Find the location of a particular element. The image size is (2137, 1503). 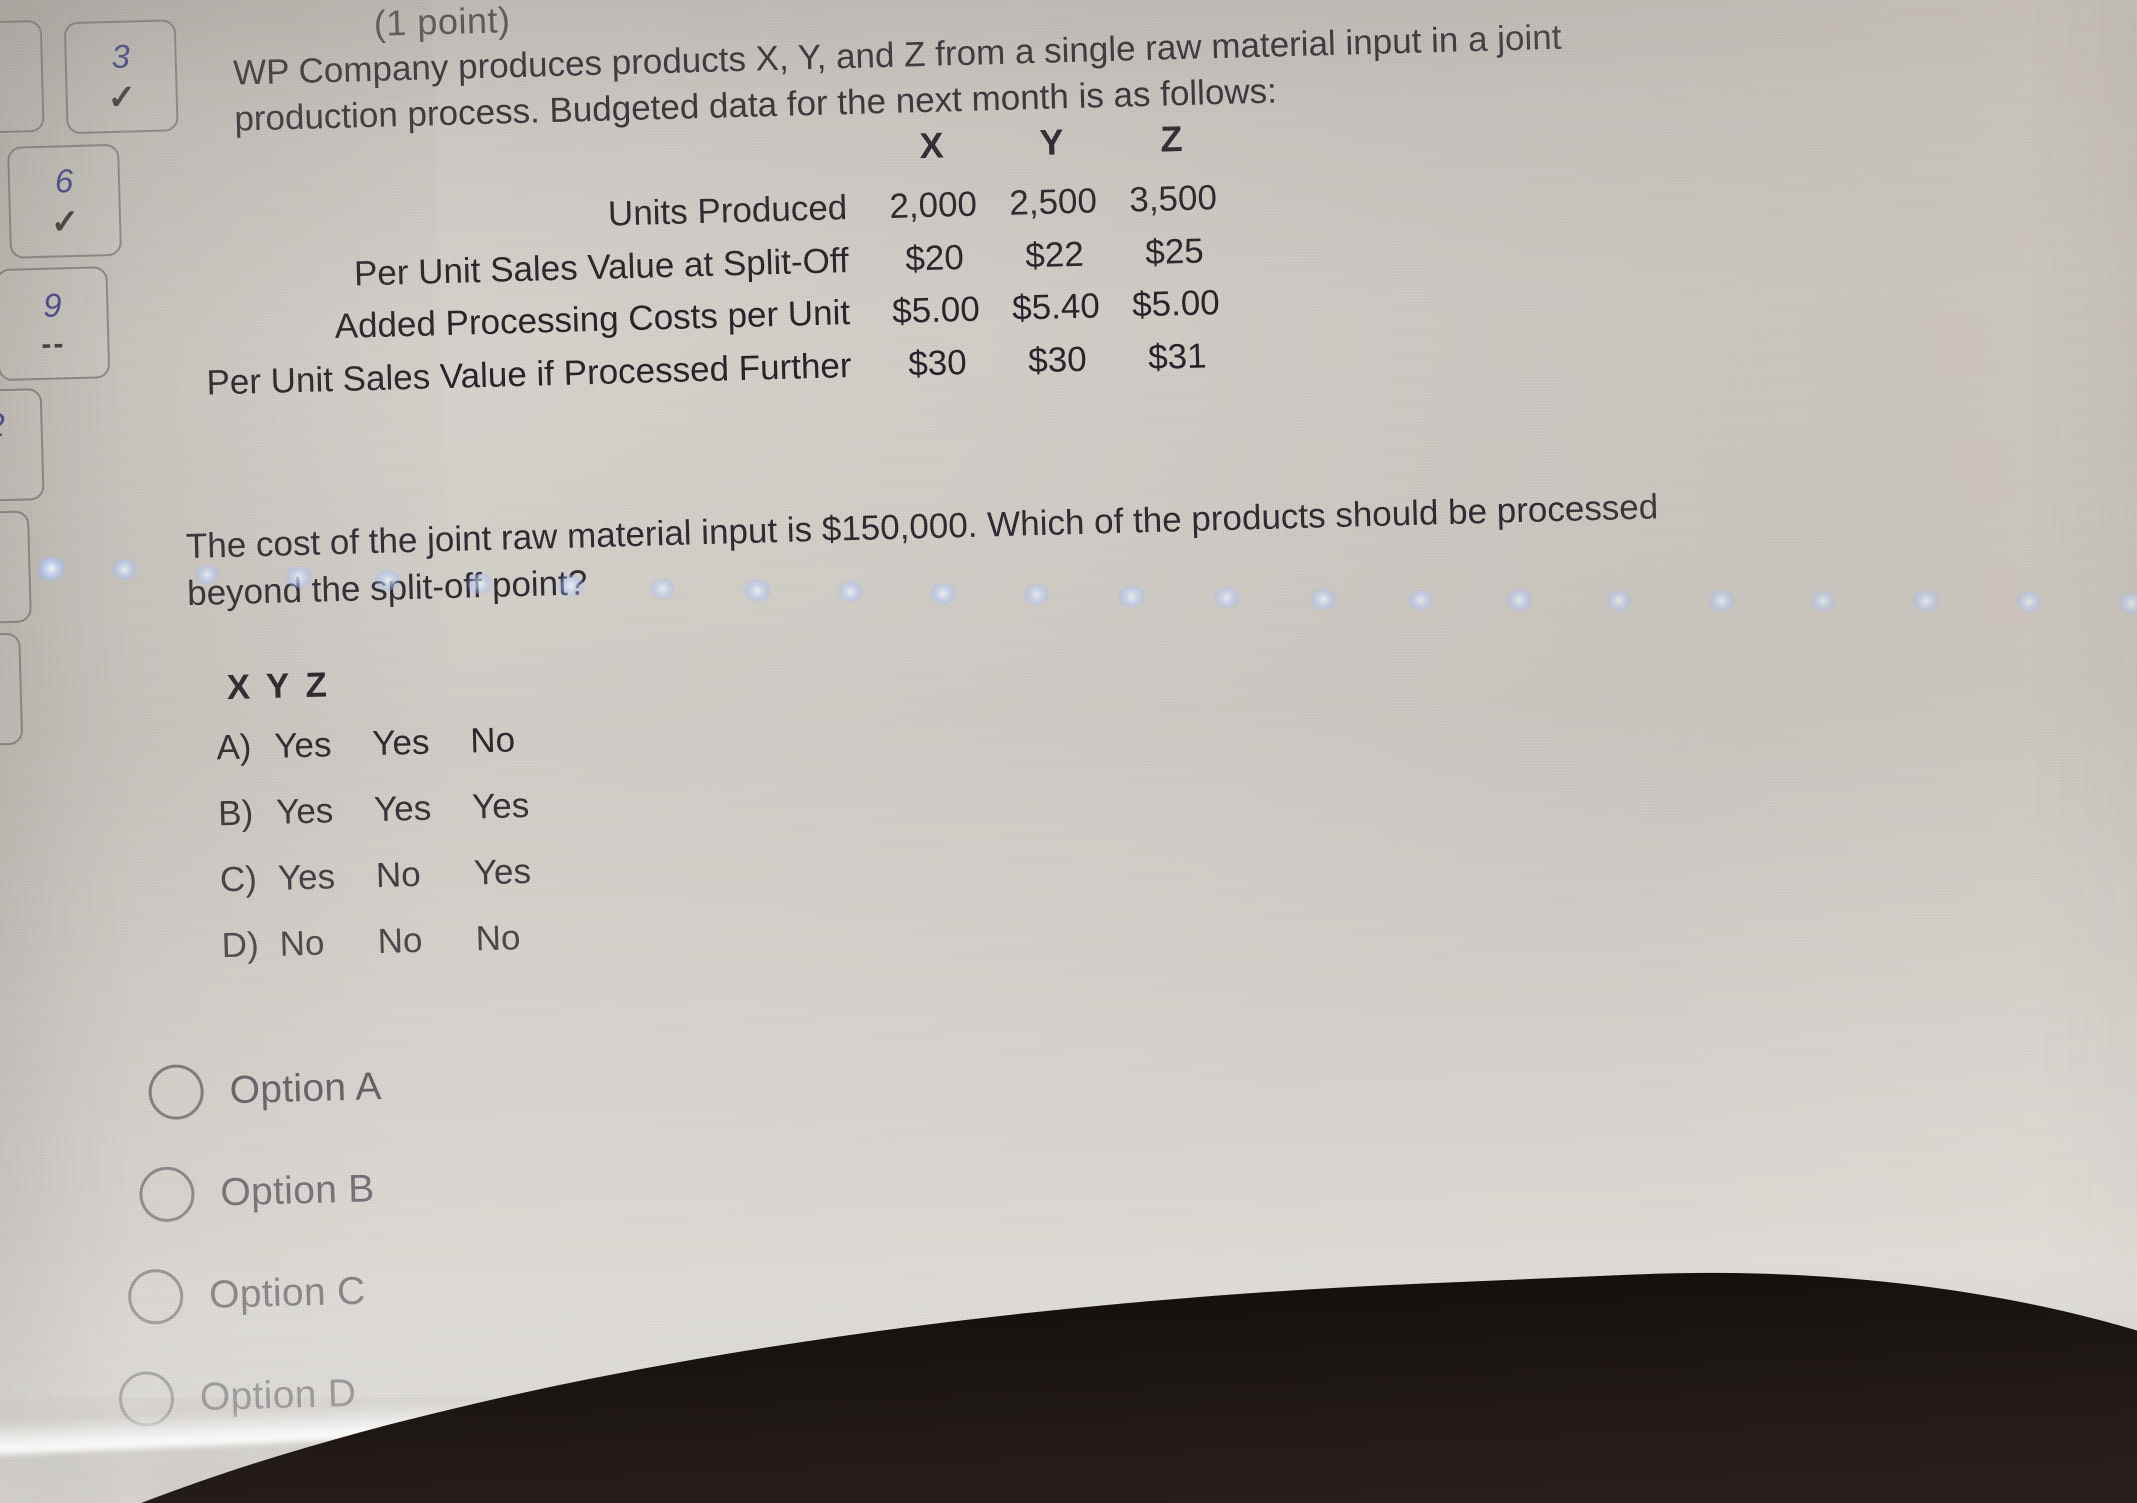

sidebar-question-card-5: 5 is located at coordinates (16, 568).